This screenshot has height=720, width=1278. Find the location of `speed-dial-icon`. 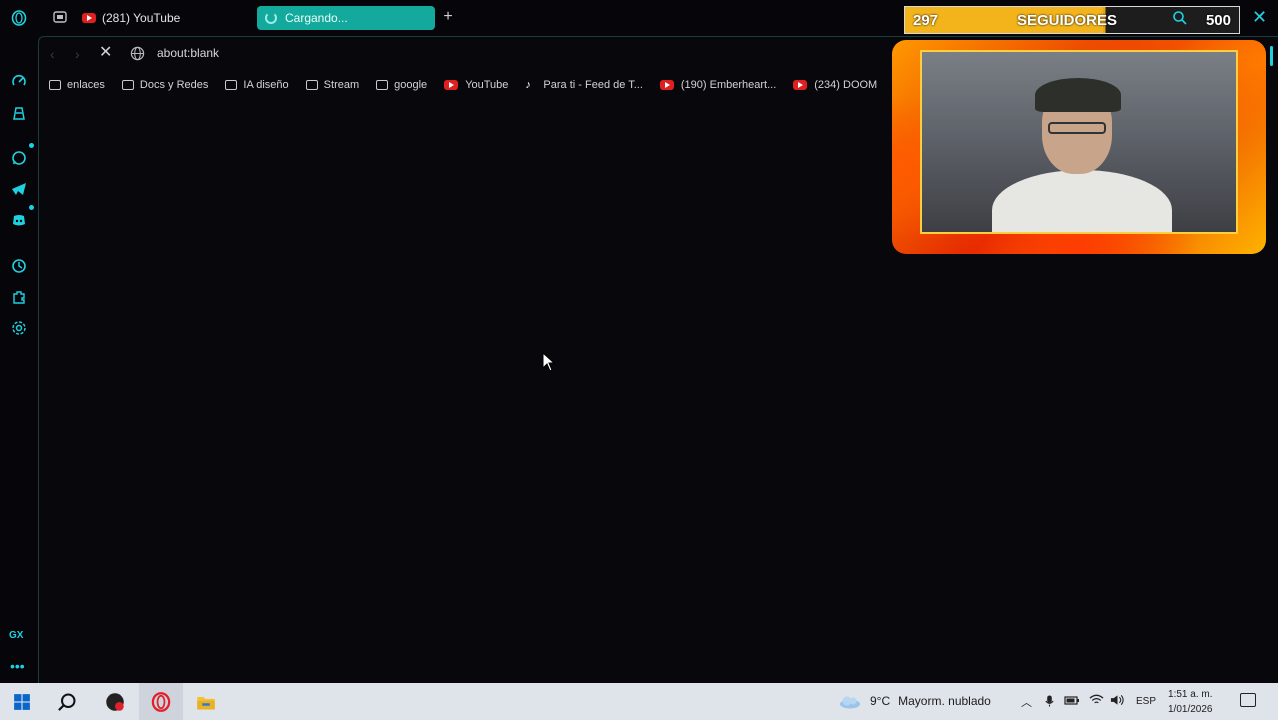

speed-dial-icon is located at coordinates (19, 81).